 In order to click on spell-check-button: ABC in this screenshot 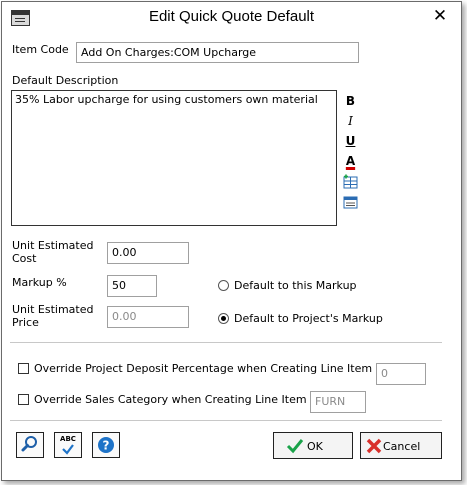, I will do `click(68, 445)`.